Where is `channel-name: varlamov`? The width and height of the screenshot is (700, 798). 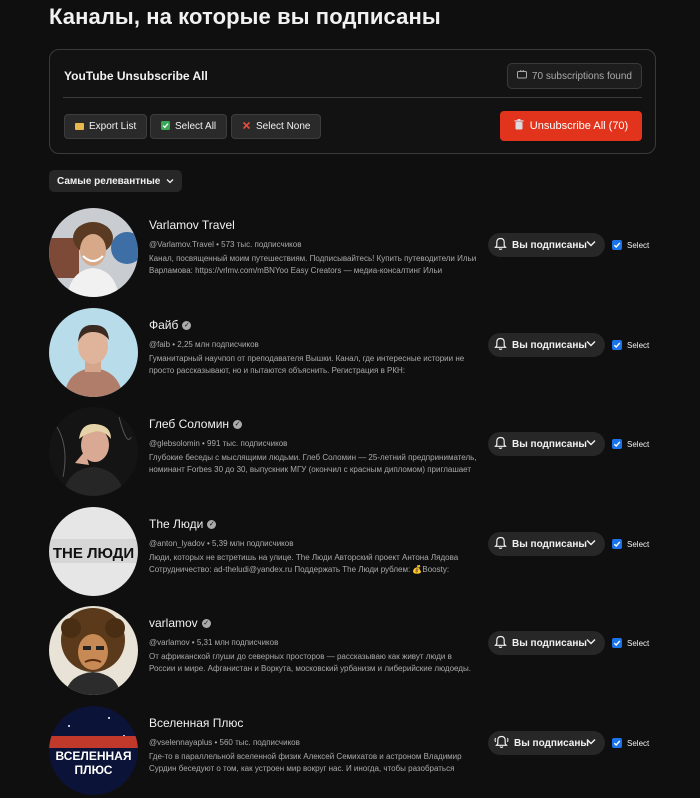 channel-name: varlamov is located at coordinates (173, 623).